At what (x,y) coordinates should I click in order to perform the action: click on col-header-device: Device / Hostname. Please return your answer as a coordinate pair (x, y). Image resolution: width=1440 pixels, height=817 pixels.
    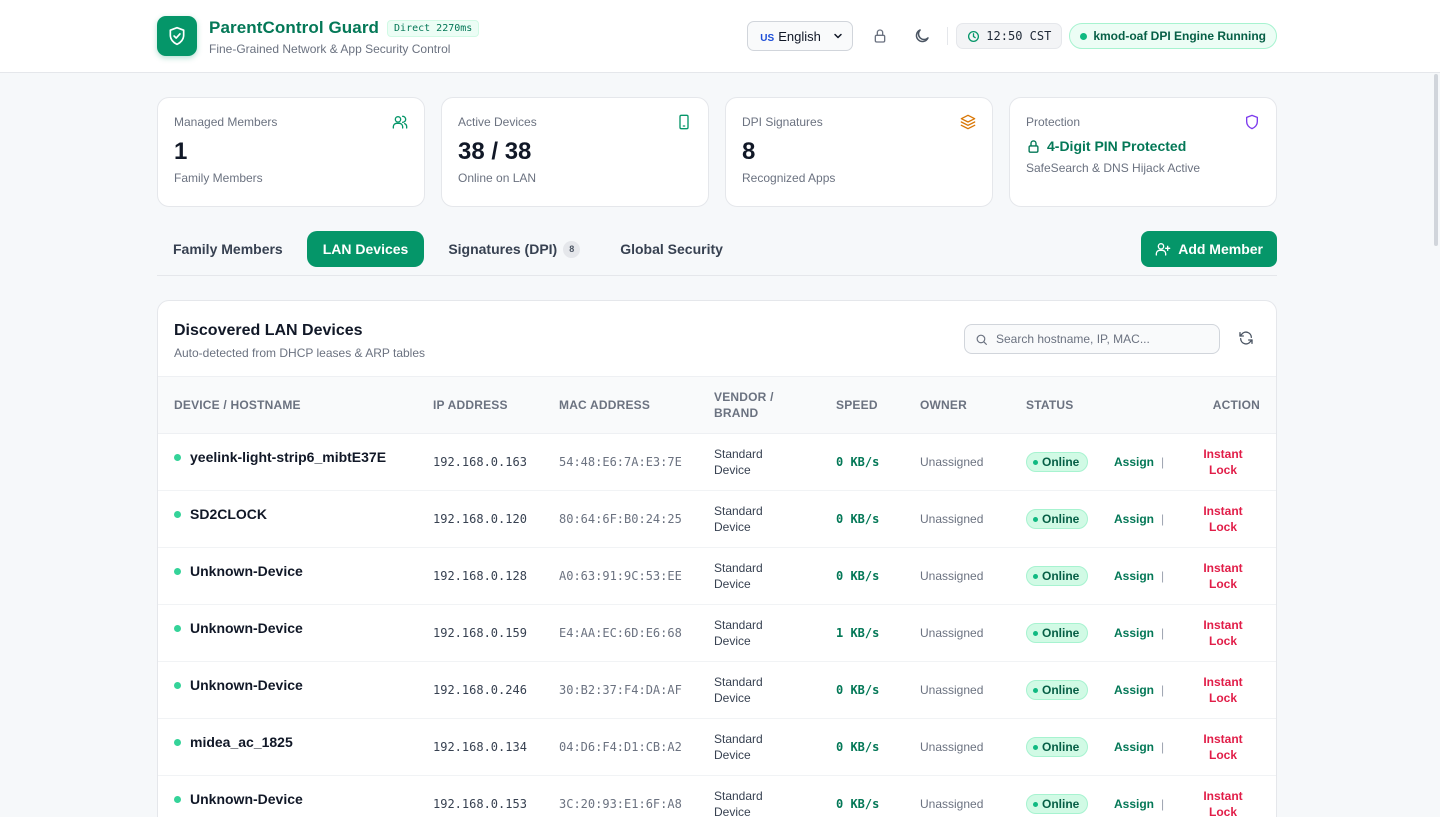
    Looking at the image, I should click on (237, 405).